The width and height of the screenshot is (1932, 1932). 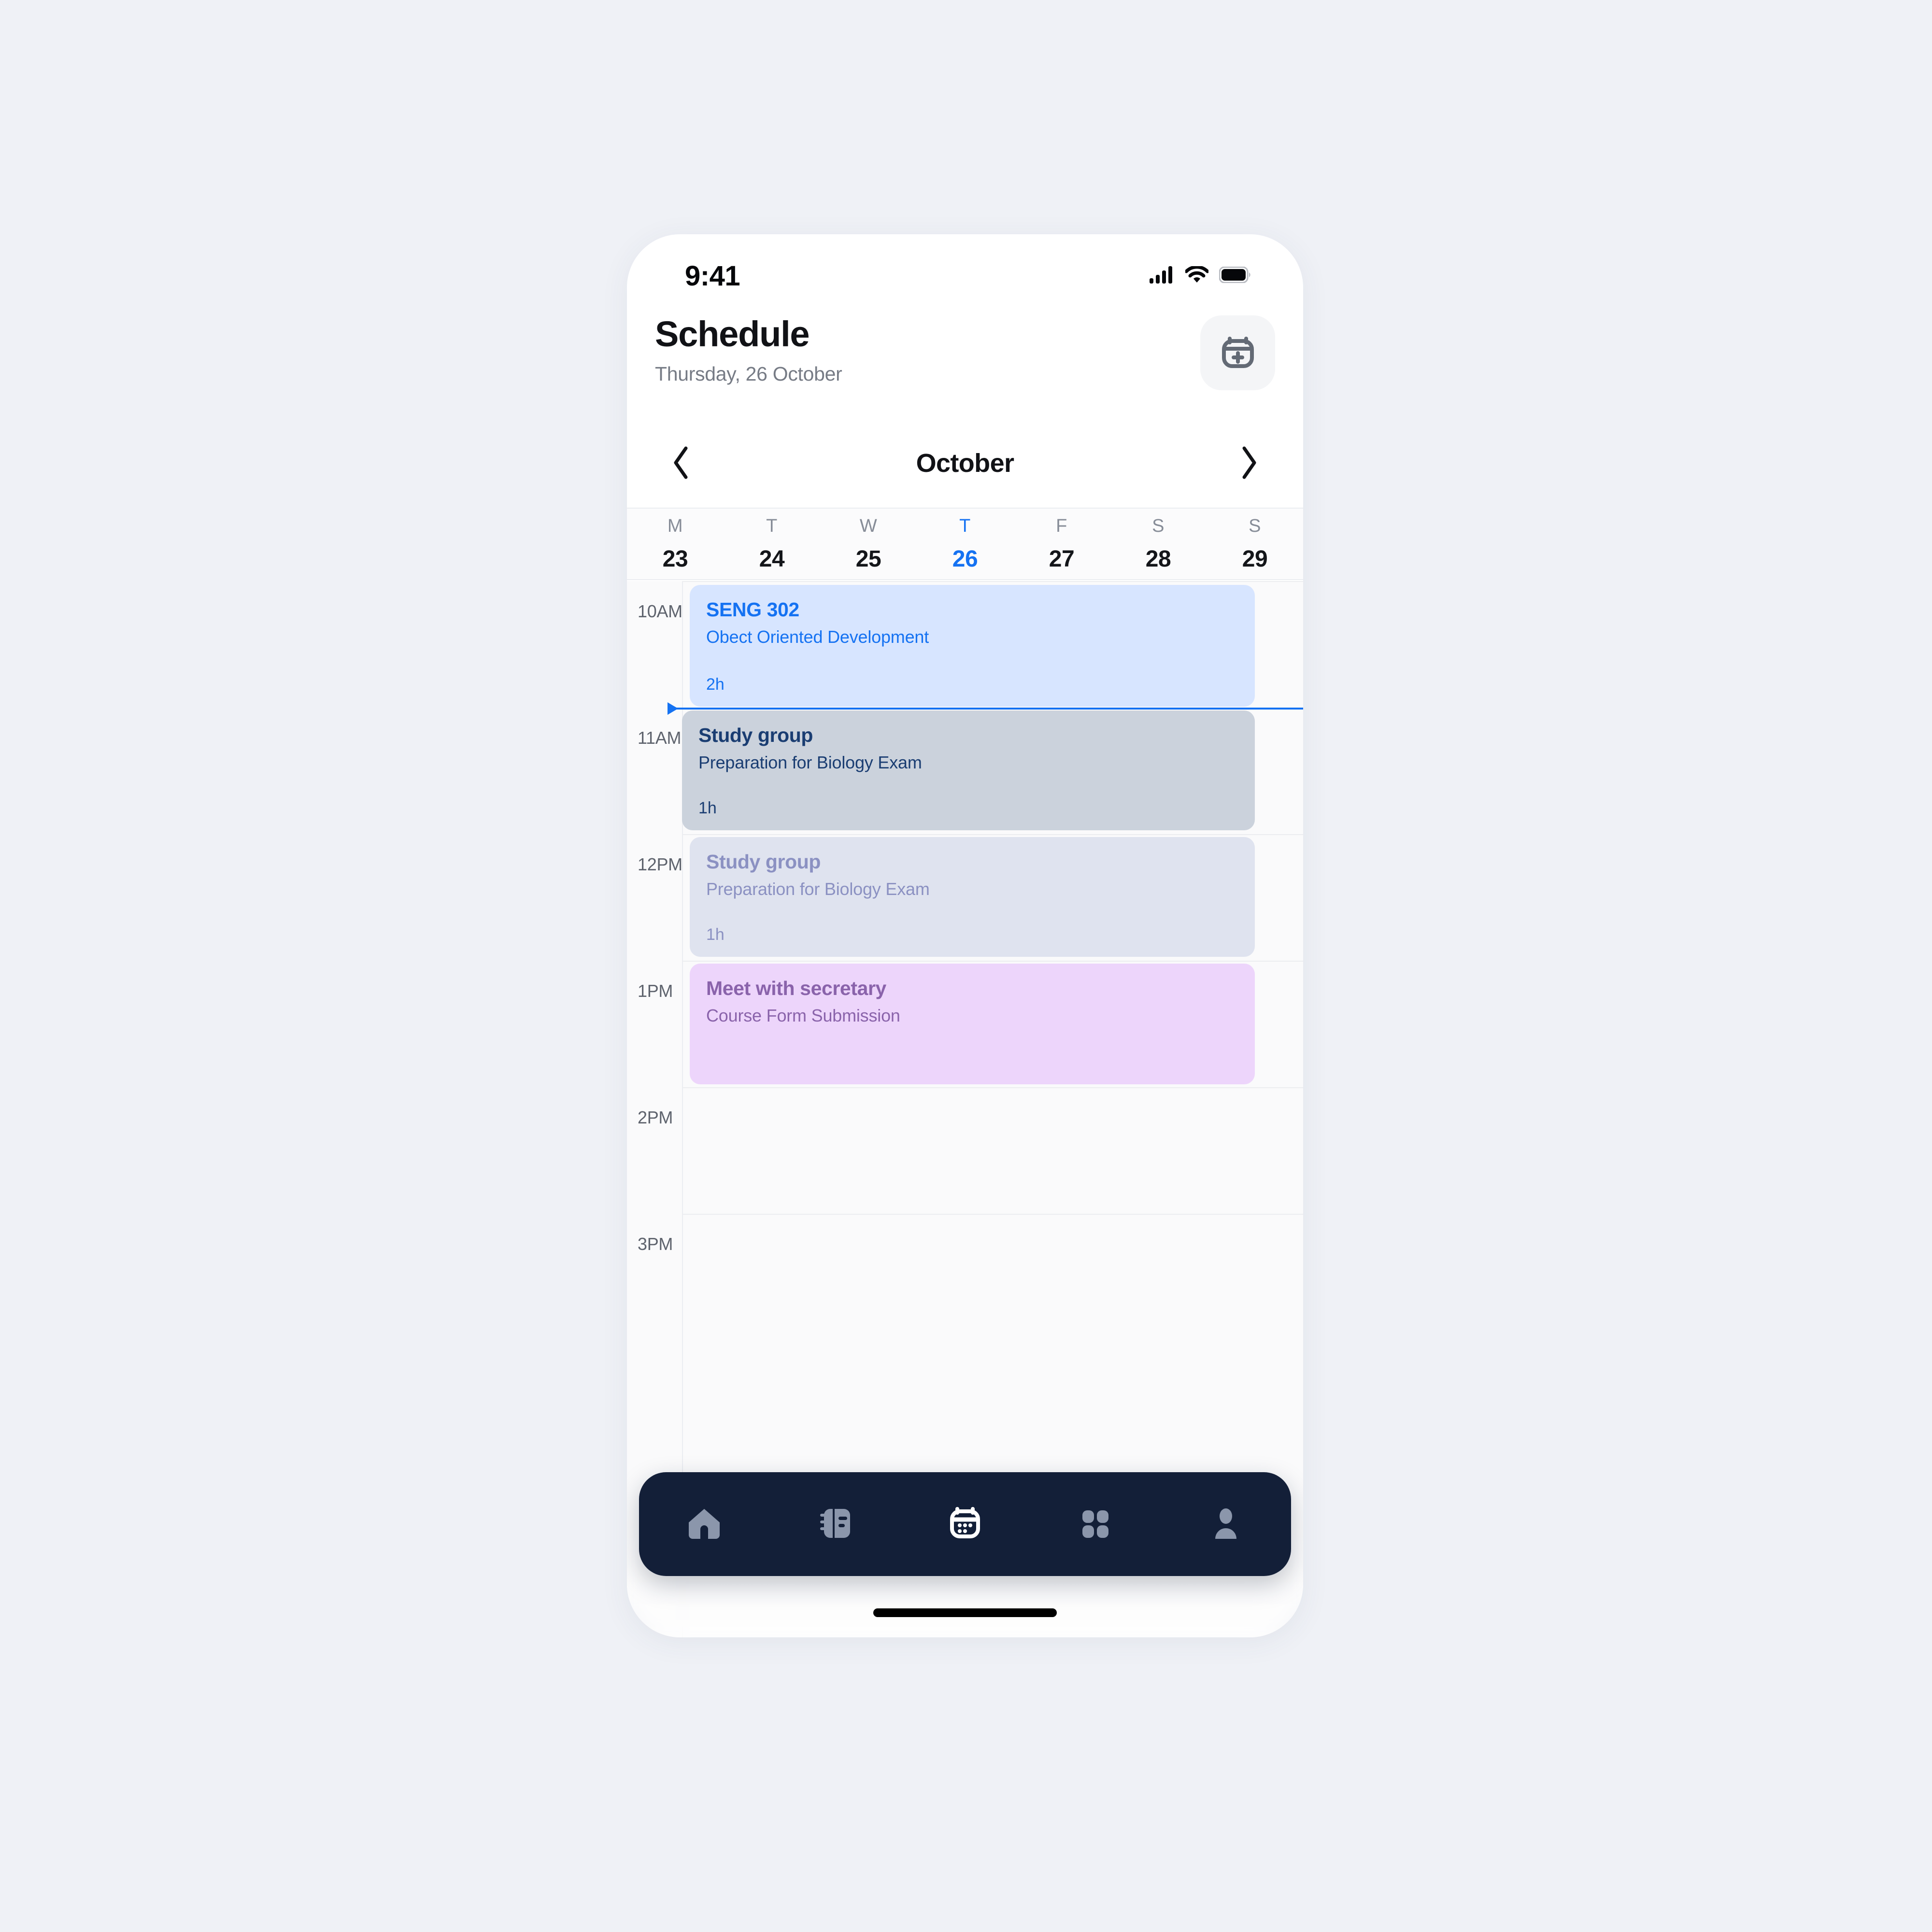 What do you see at coordinates (1255, 544) in the screenshot?
I see `day-cell-29: S 29` at bounding box center [1255, 544].